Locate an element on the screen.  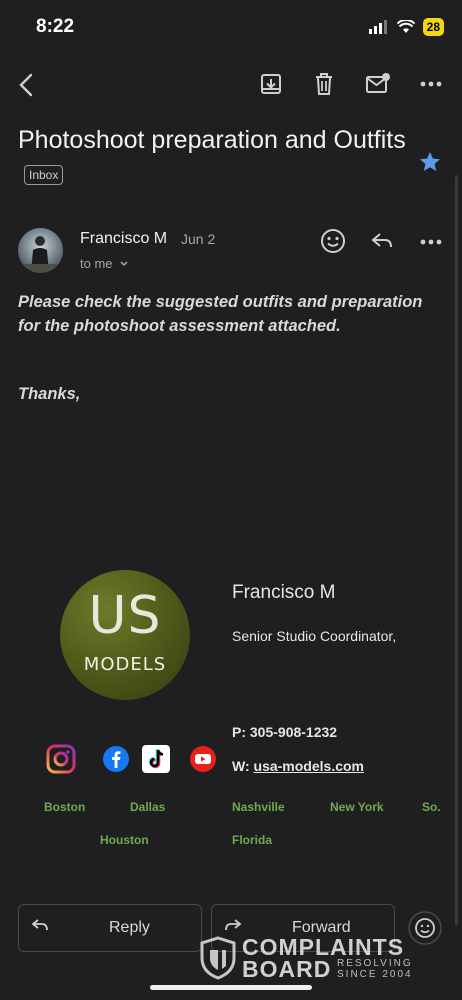
battery-indicator: 28 is located at coordinates (433, 27).